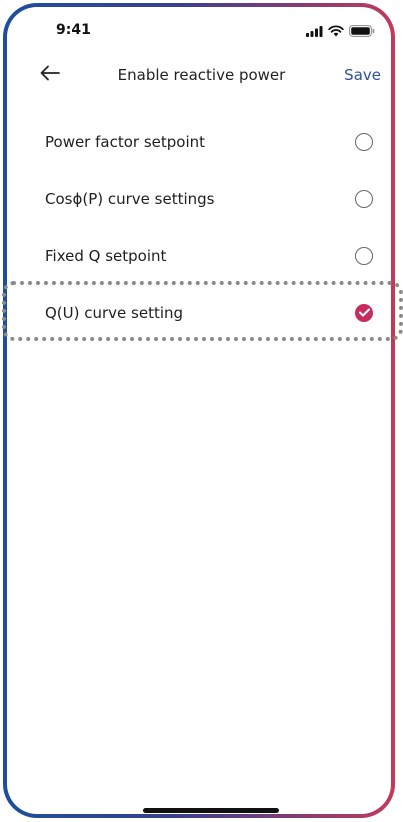 The image size is (403, 822). I want to click on status-icons, so click(340, 33).